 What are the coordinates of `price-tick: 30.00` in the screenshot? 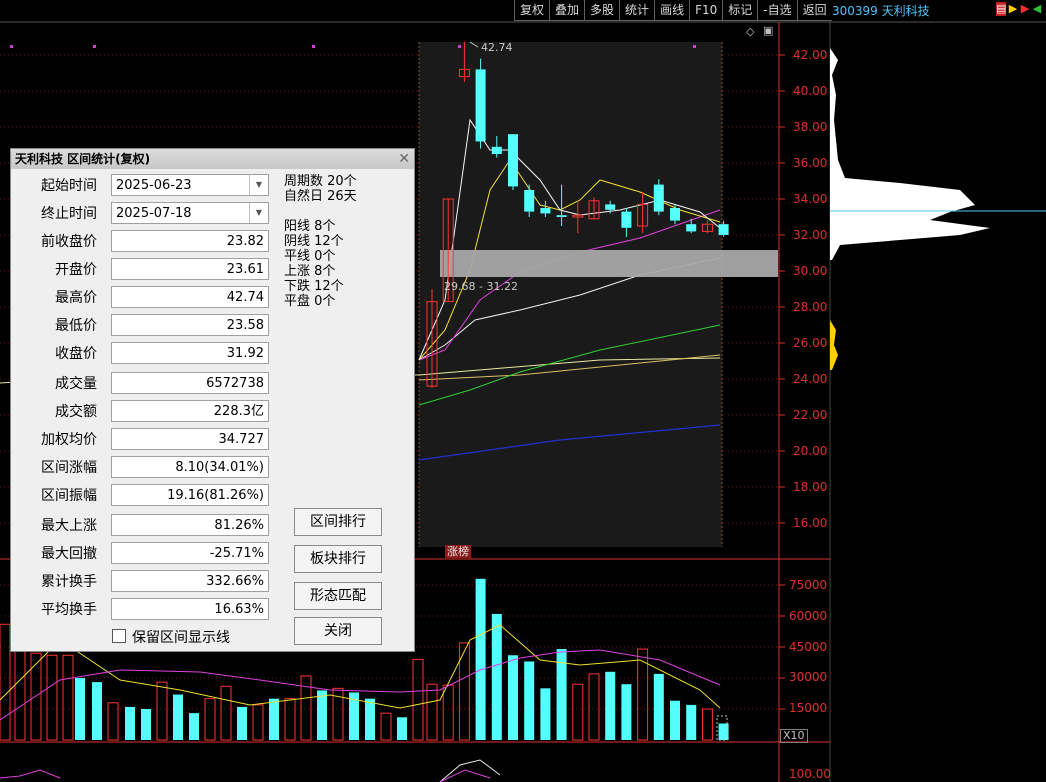 It's located at (810, 271).